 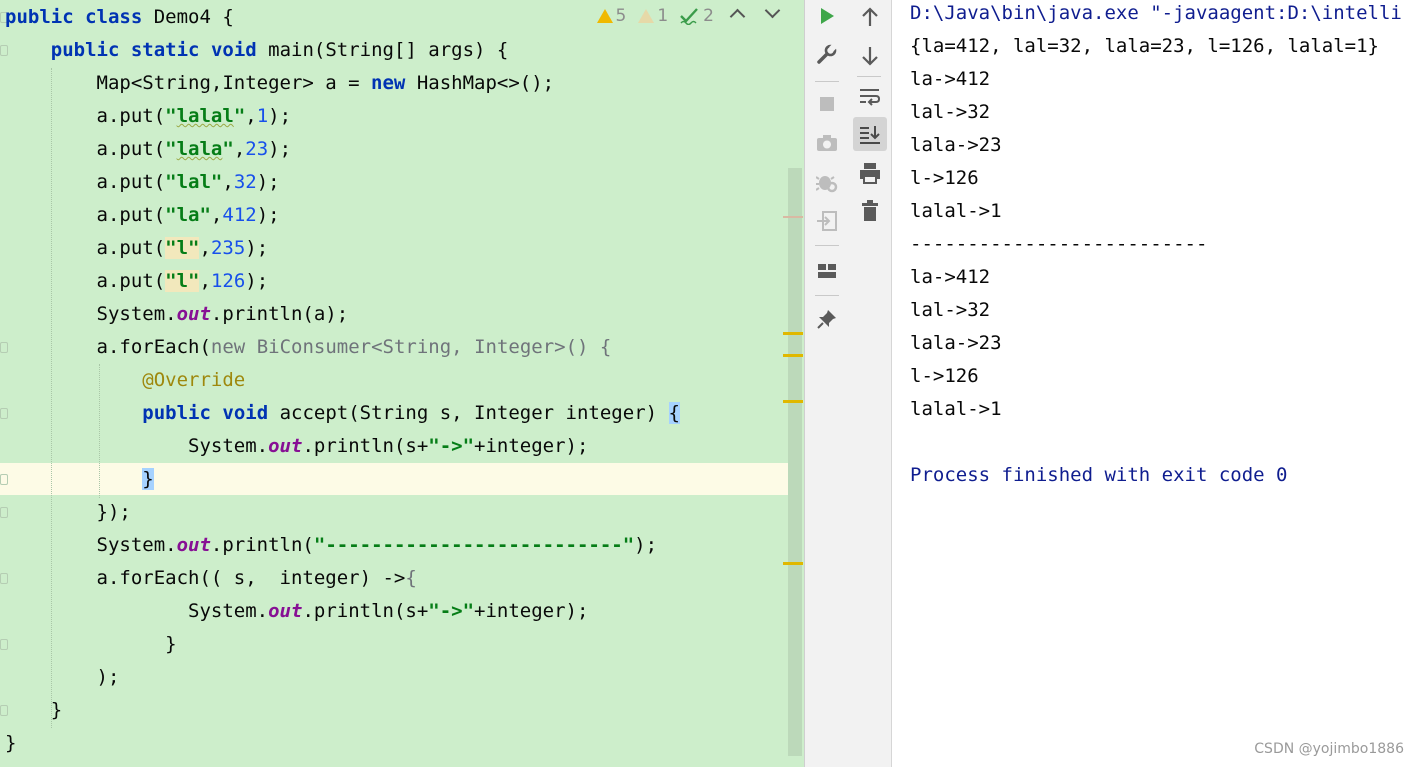 I want to click on stop-icon, so click(x=827, y=104).